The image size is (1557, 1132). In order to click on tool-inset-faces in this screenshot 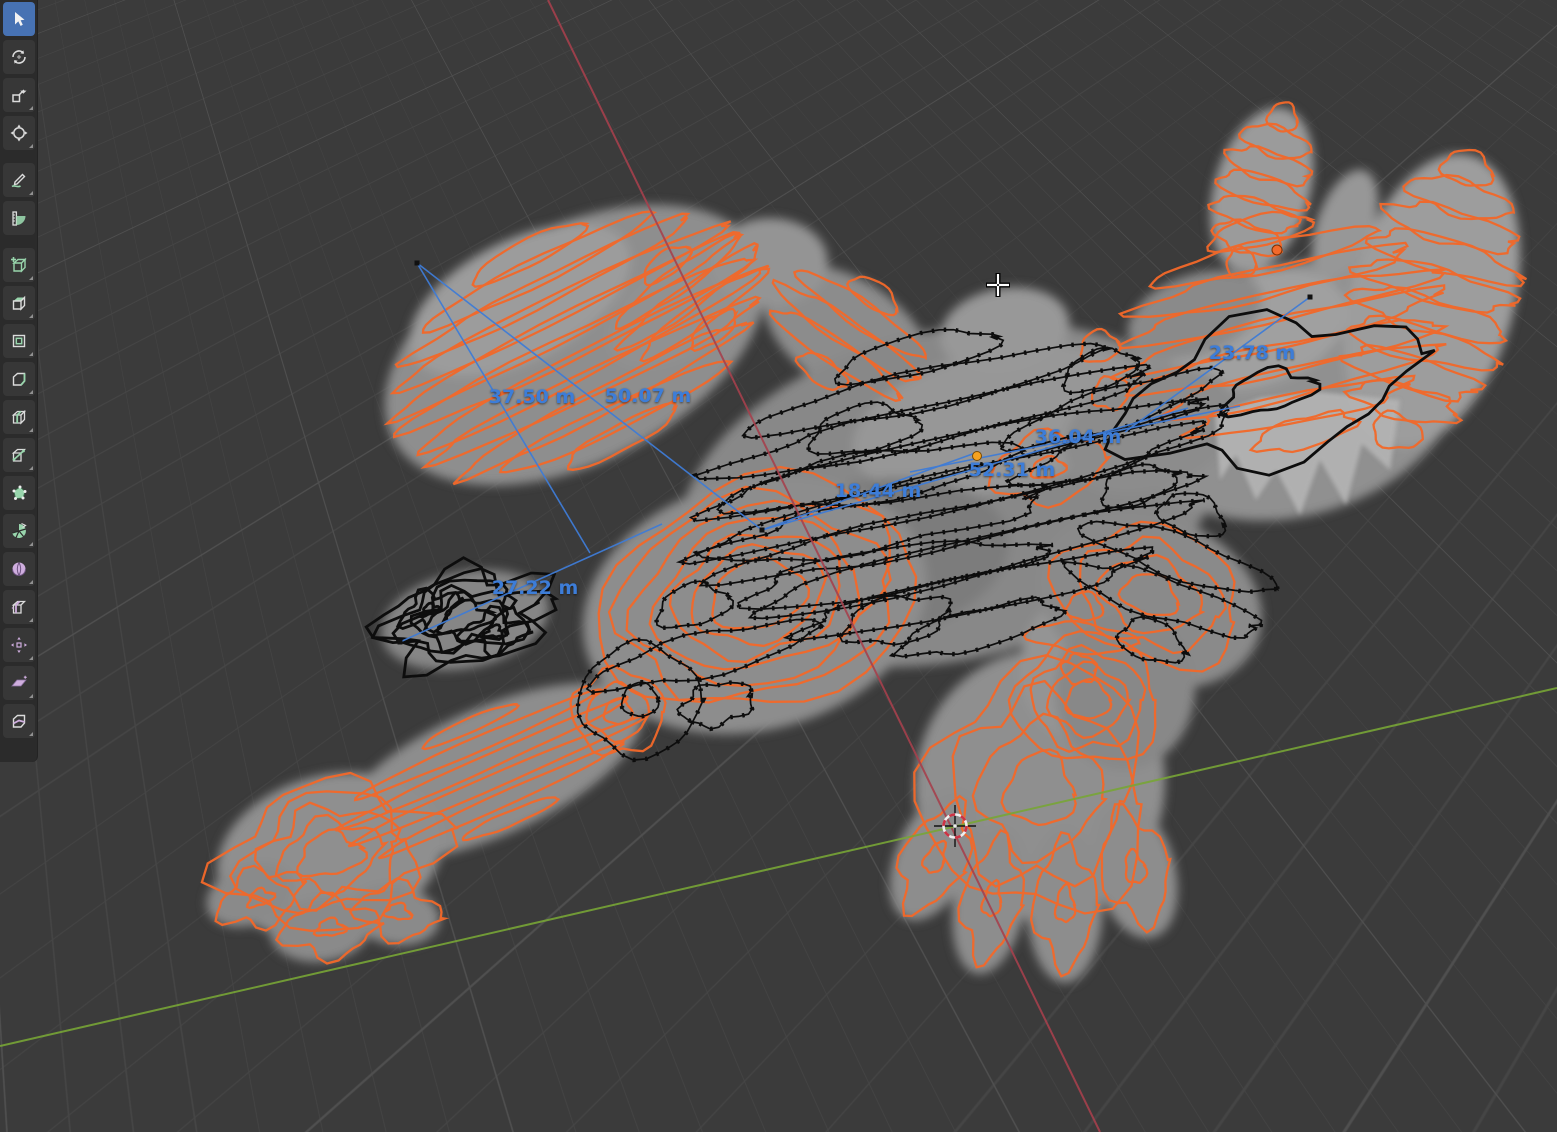, I will do `click(18, 341)`.